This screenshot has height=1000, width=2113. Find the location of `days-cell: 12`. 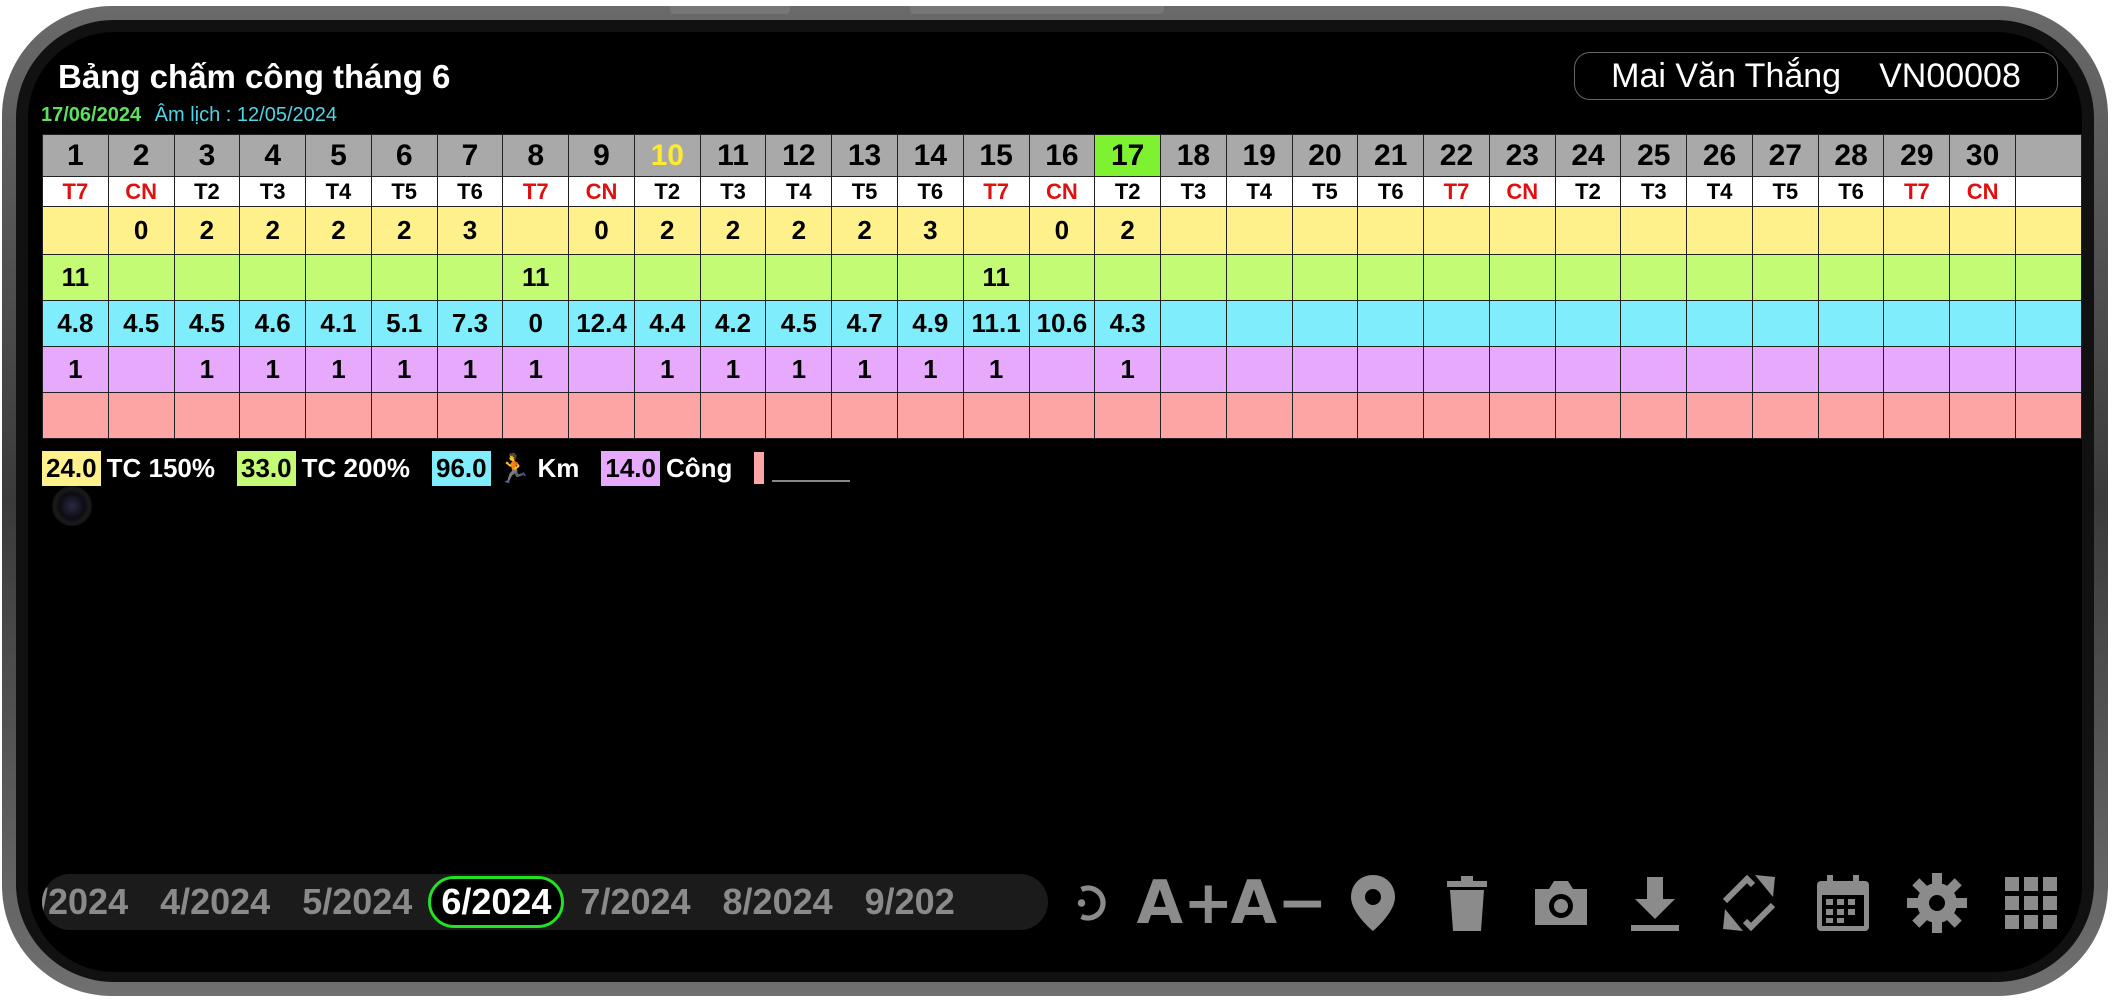

days-cell: 12 is located at coordinates (799, 155).